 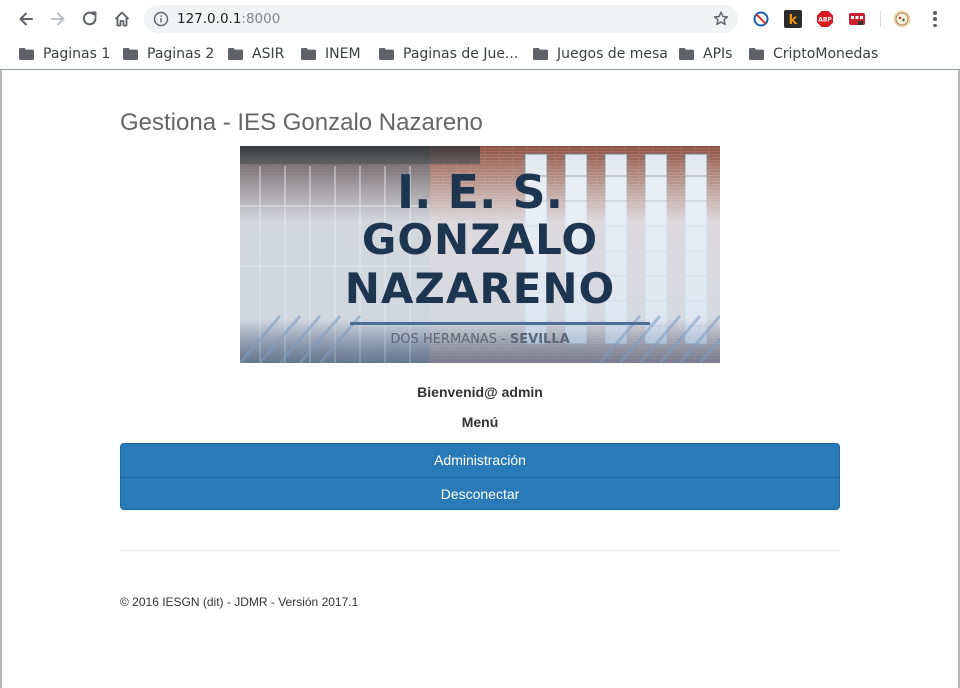 What do you see at coordinates (450, 339) in the screenshot?
I see `banner-subtitle-left: DOS HERMANAS -` at bounding box center [450, 339].